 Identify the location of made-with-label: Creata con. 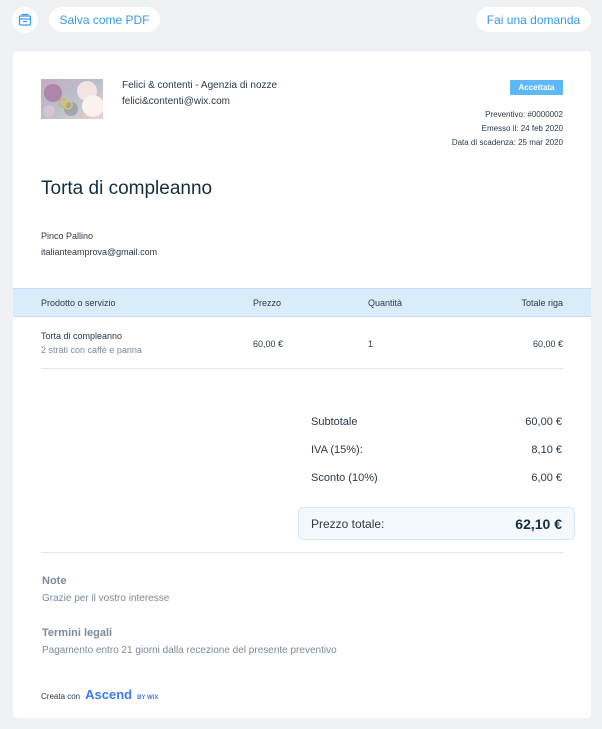
(61, 696).